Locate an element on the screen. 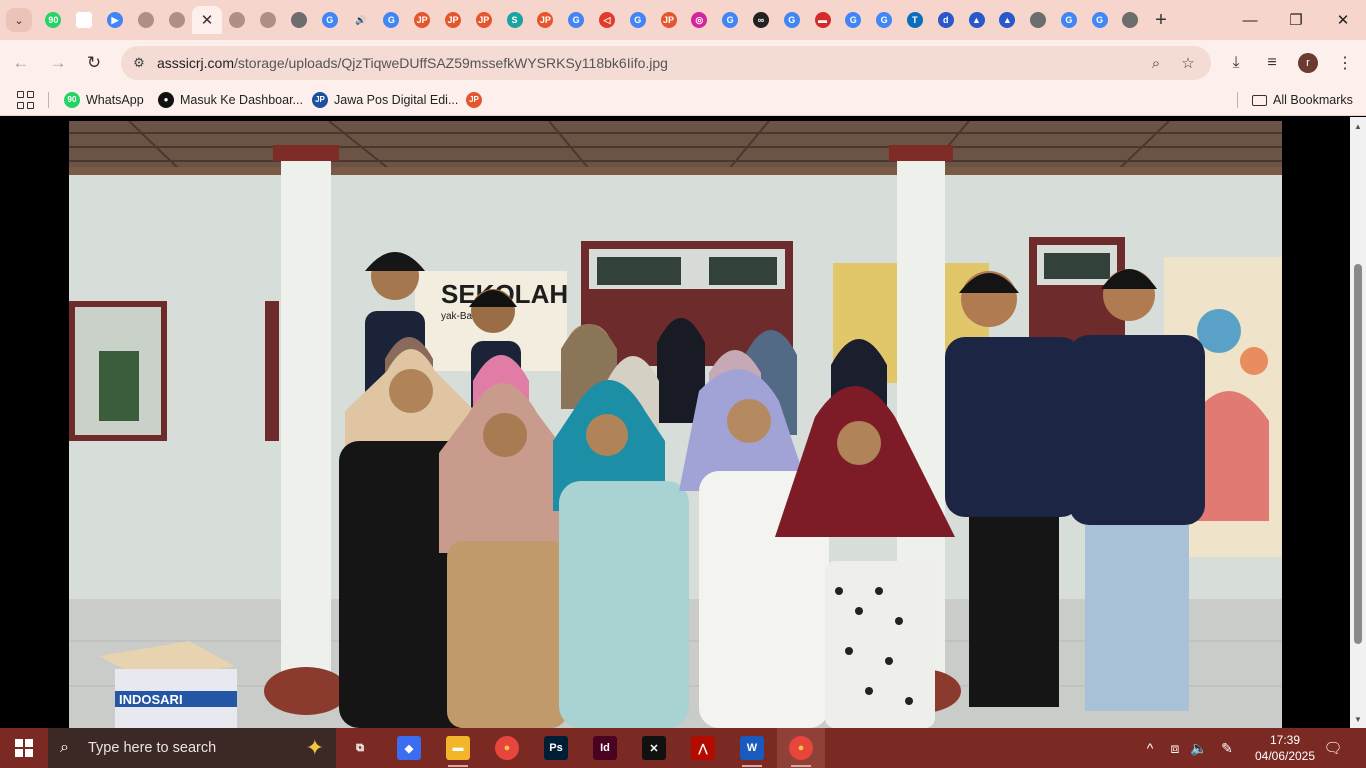  taskbar-search-box: ⌕ Type here to search ✦ is located at coordinates (192, 748).